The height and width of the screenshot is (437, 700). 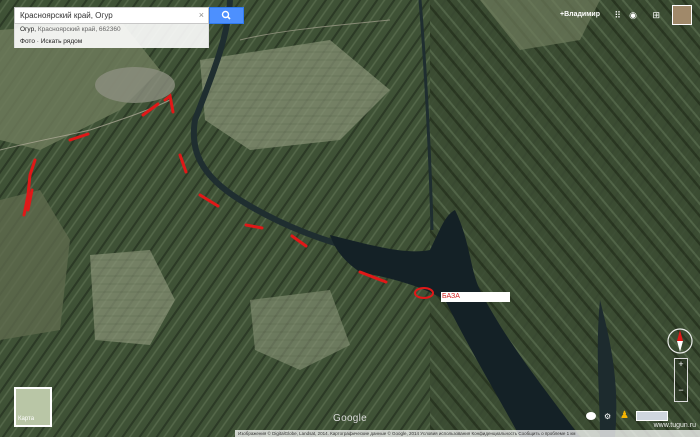 What do you see at coordinates (682, 15) in the screenshot?
I see `avatar` at bounding box center [682, 15].